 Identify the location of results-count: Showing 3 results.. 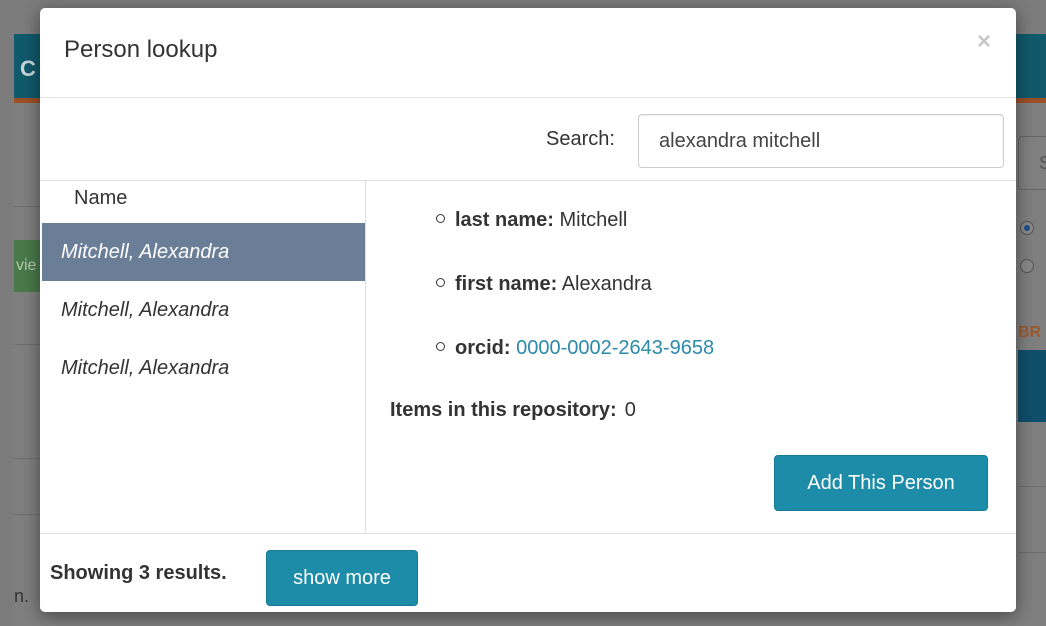
(138, 573).